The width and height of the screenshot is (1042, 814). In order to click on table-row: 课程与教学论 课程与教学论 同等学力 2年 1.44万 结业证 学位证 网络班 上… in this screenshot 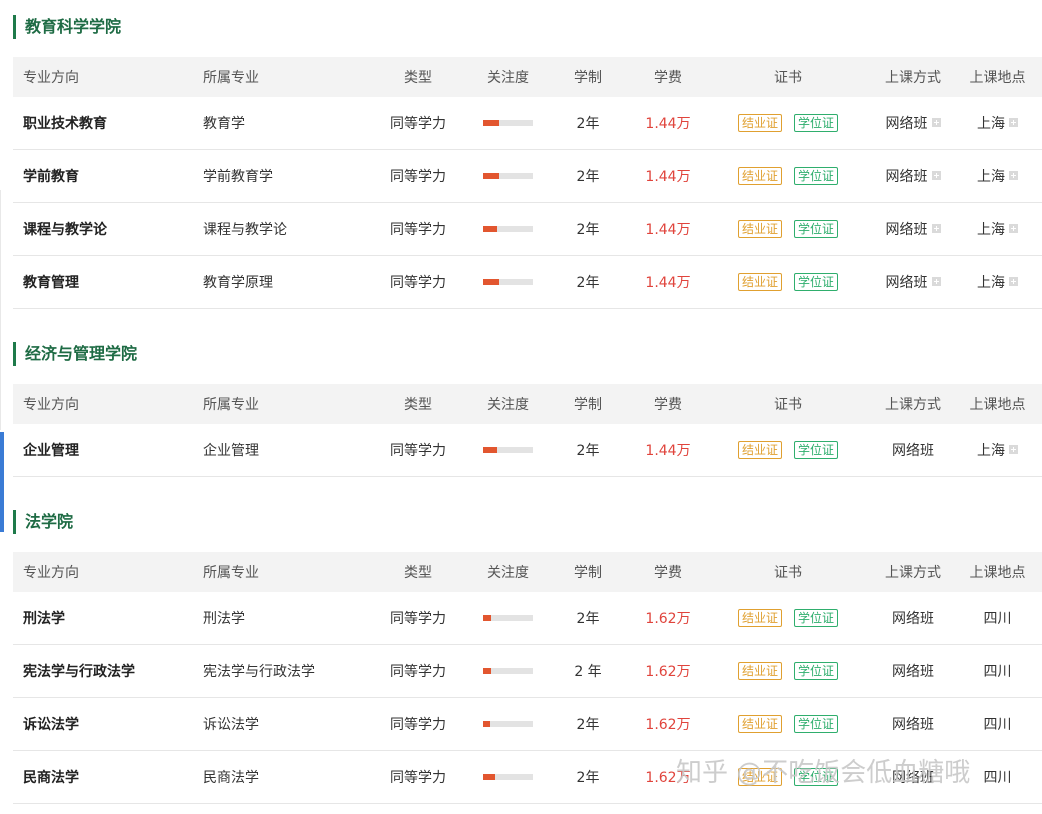, I will do `click(527, 229)`.